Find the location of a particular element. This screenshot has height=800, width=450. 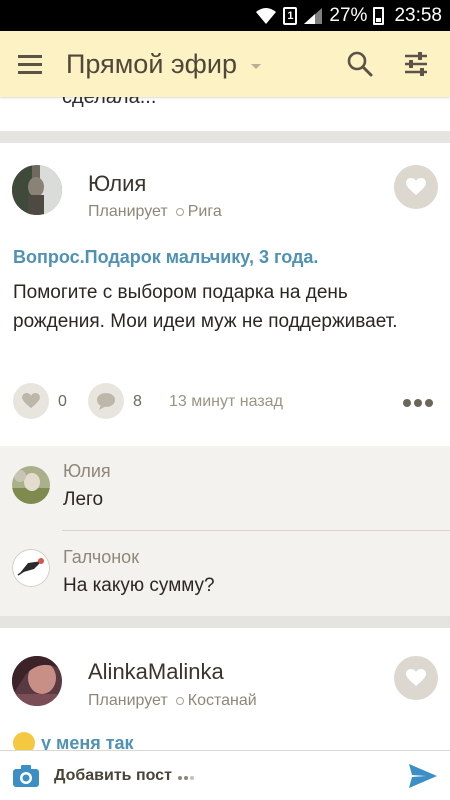

post-location: Костанай is located at coordinates (222, 700).